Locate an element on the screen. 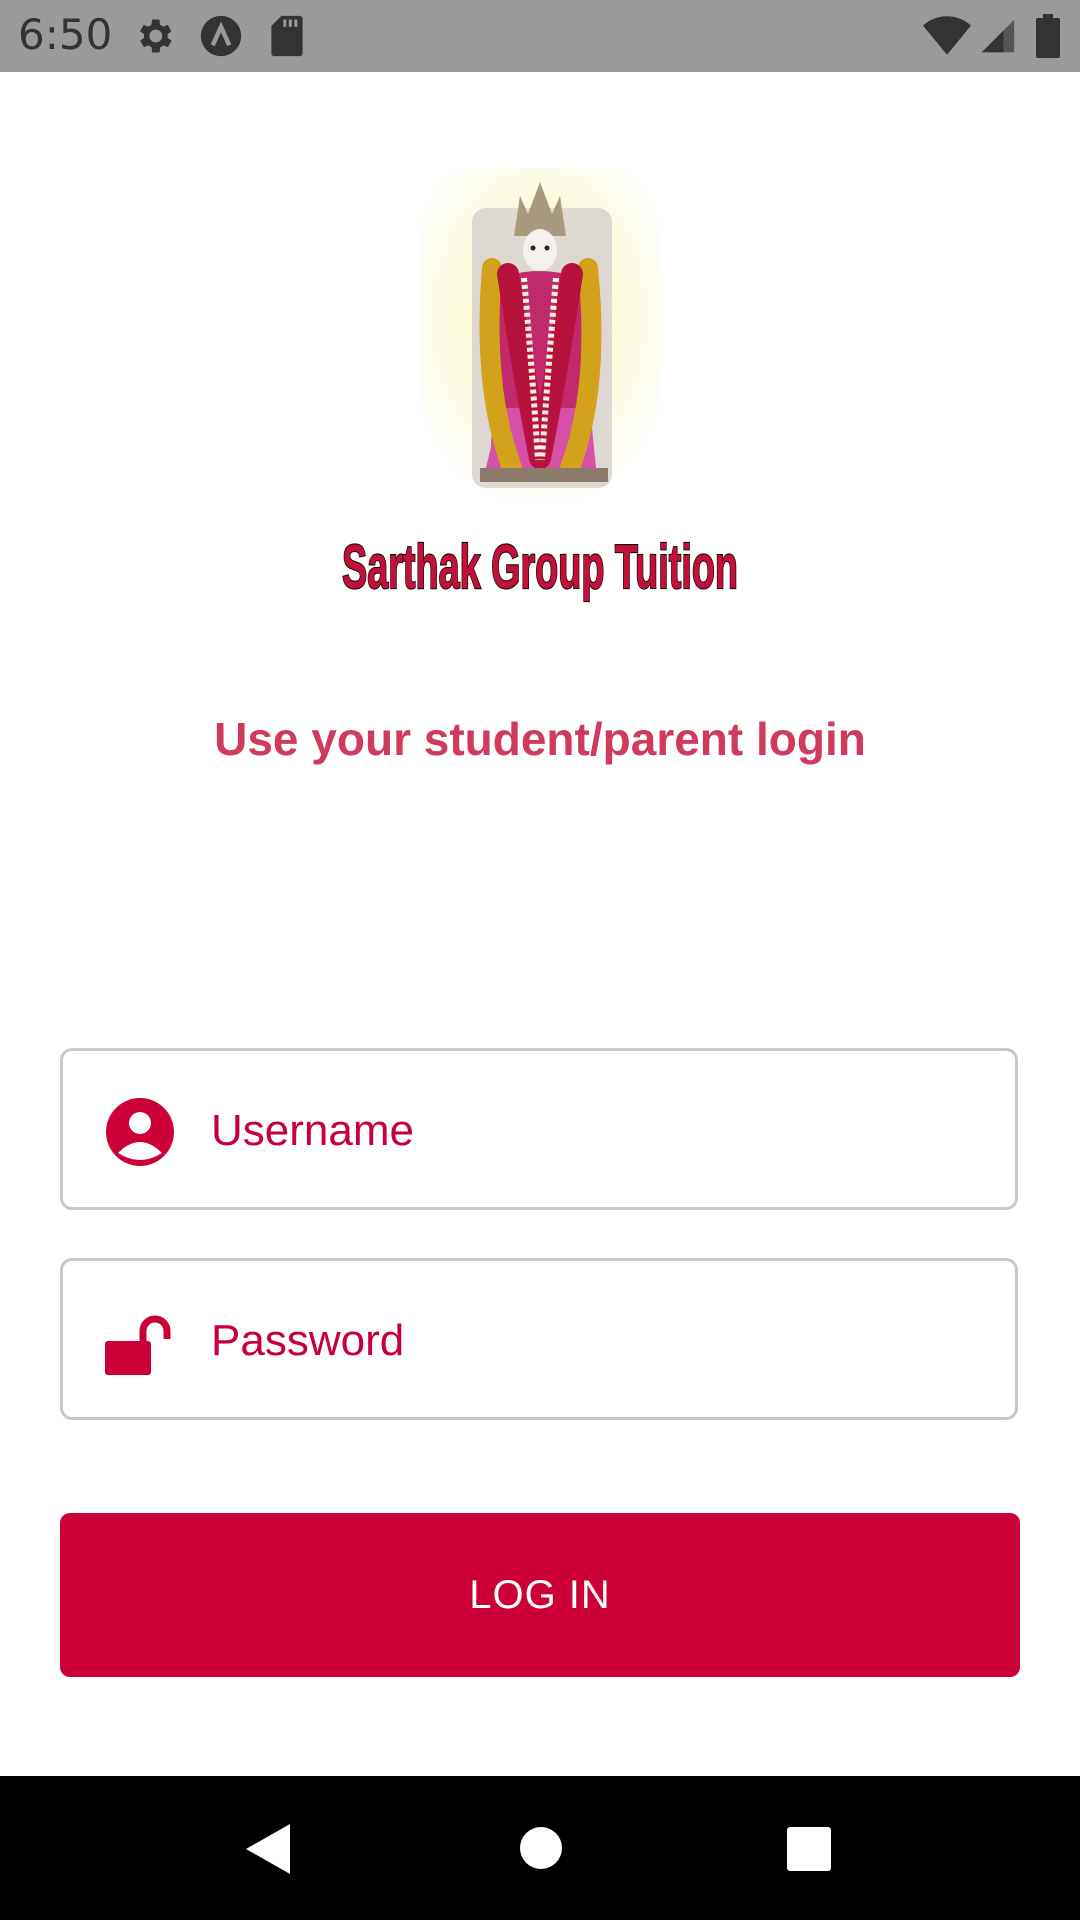  user-circle-icon is located at coordinates (140, 1132).